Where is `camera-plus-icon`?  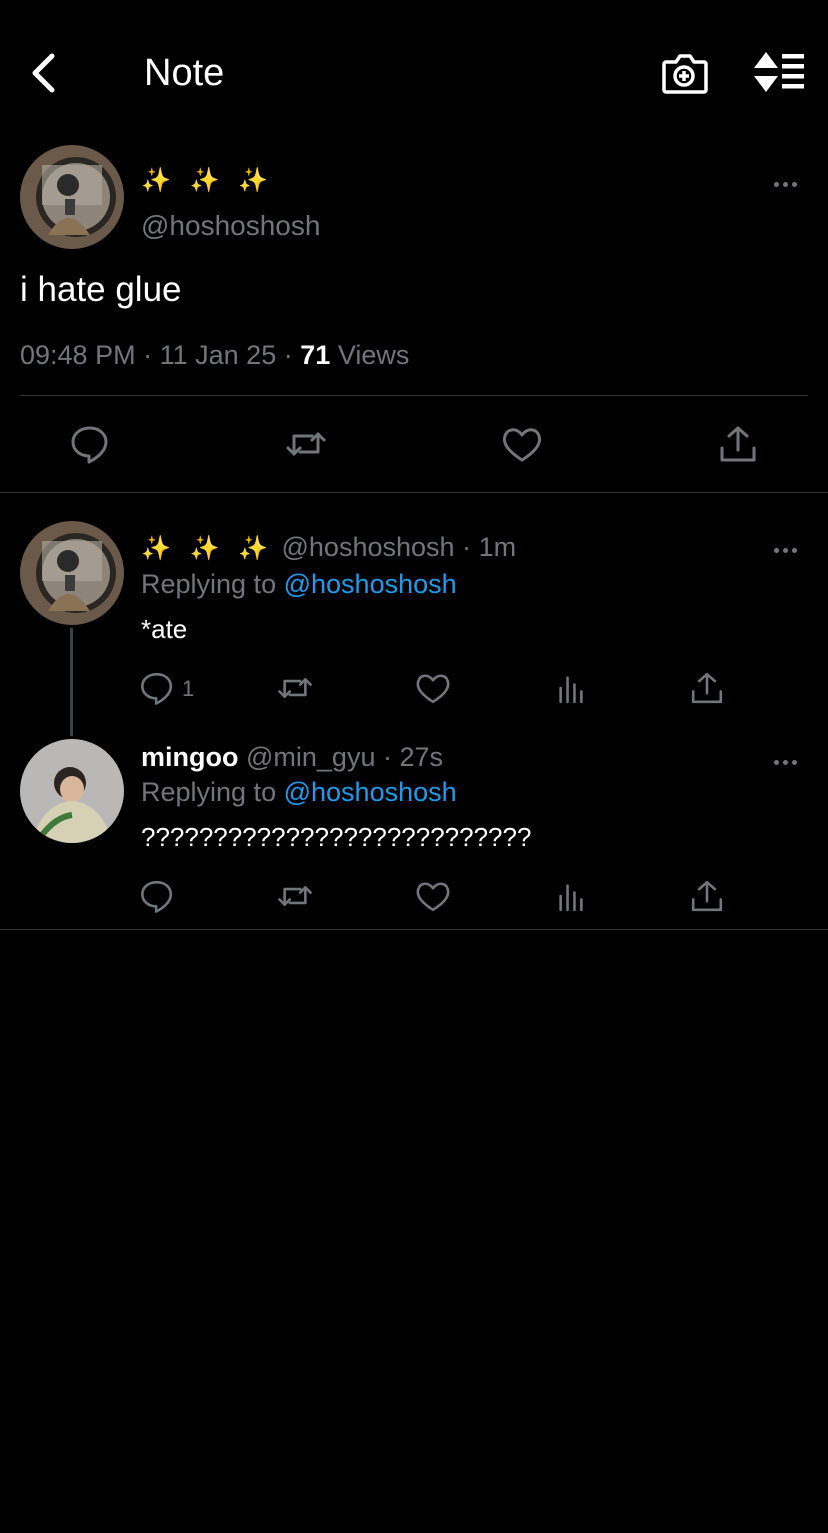 camera-plus-icon is located at coordinates (685, 74).